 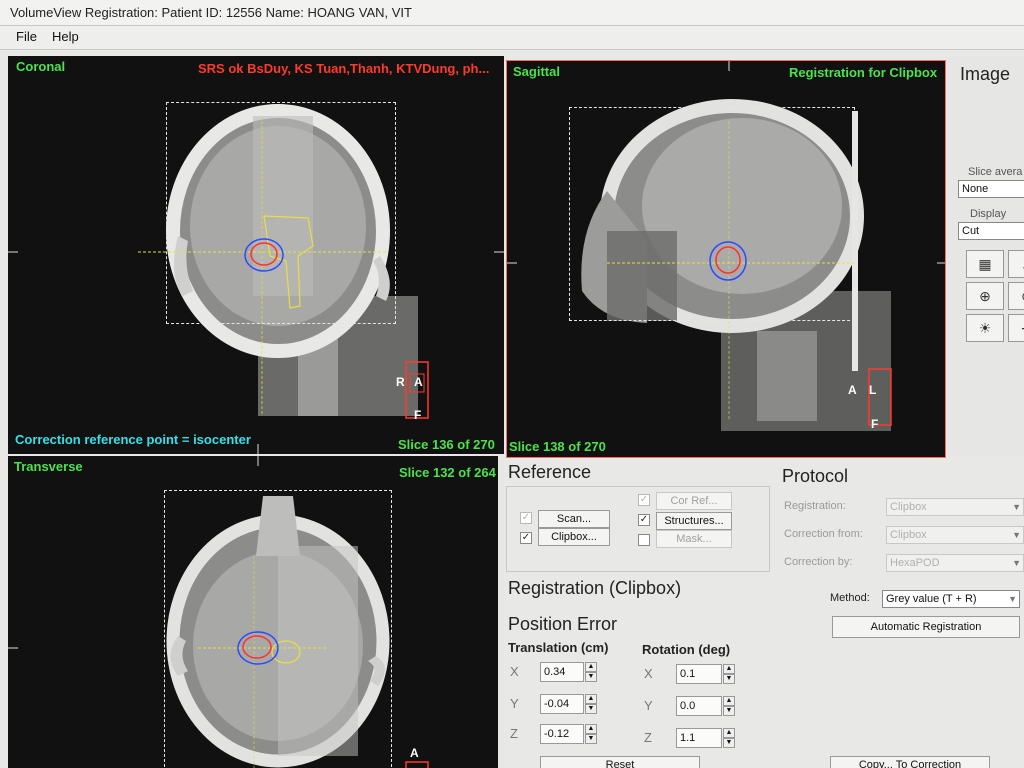 I want to click on correction-from-label: Correction from:, so click(x=823, y=534).